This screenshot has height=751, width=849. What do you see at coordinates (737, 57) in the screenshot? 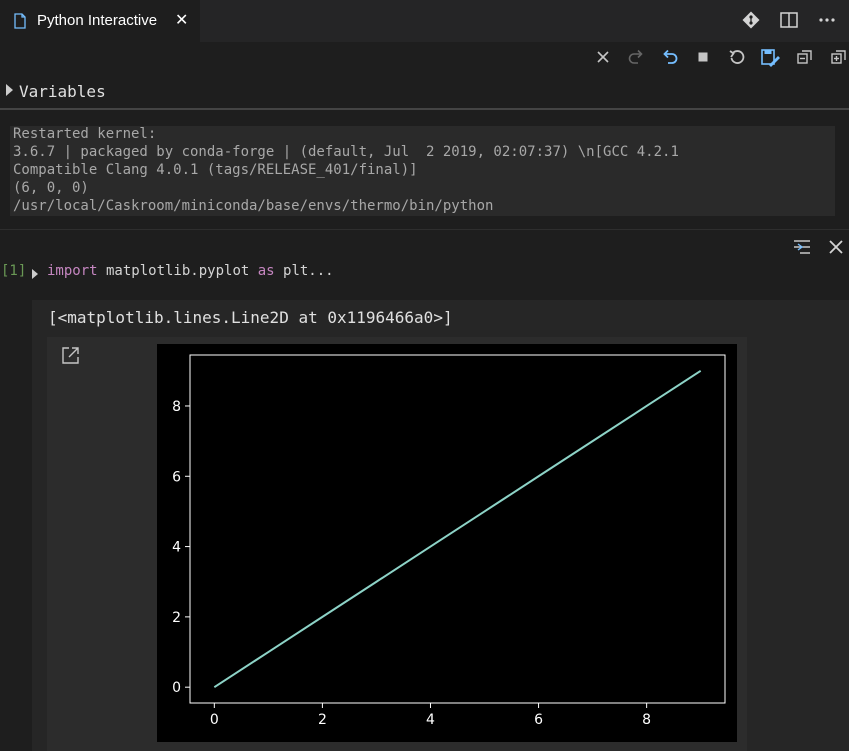
I see `restart-icon` at bounding box center [737, 57].